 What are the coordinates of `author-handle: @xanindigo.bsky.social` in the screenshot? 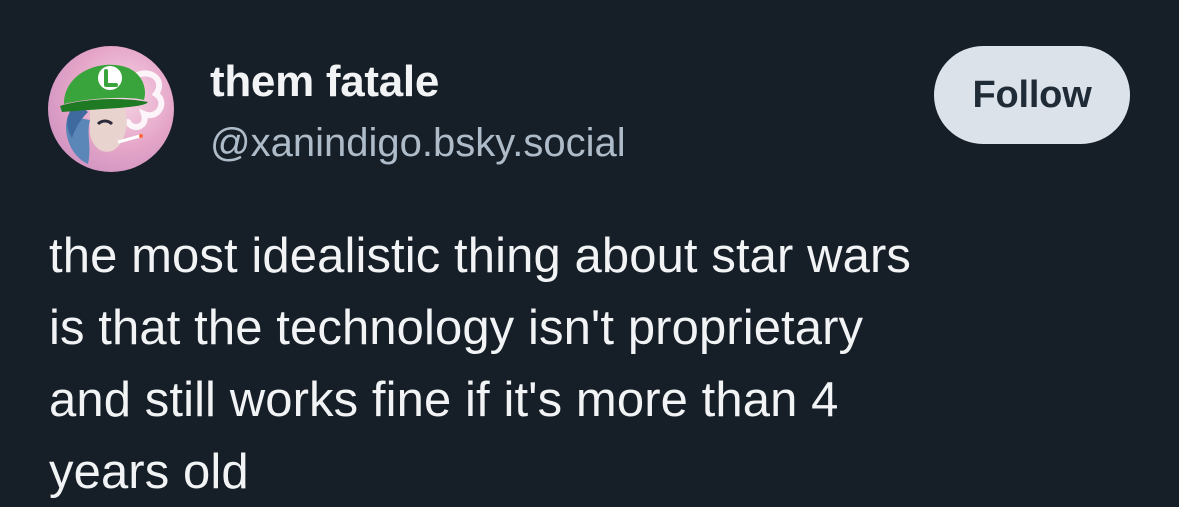 It's located at (418, 143).